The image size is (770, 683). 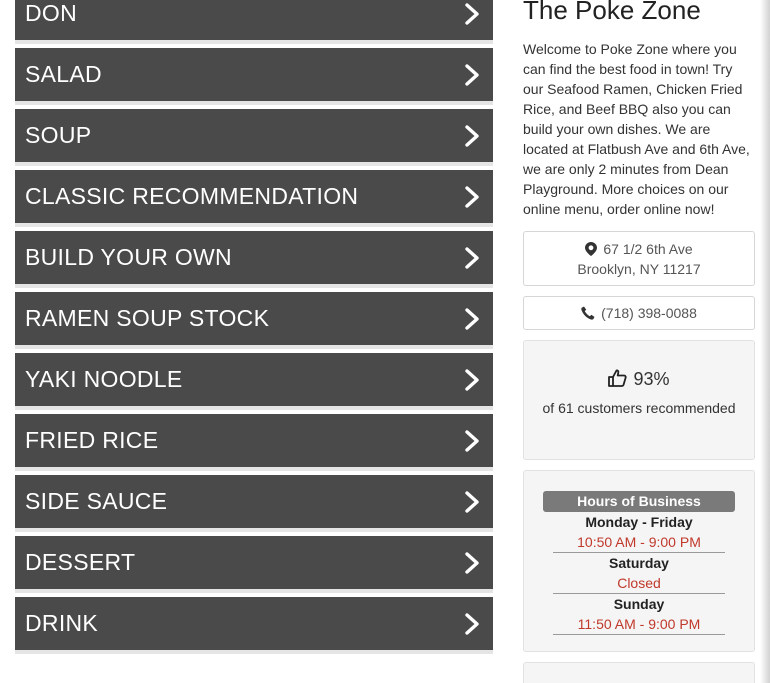 What do you see at coordinates (254, 625) in the screenshot?
I see `menu-category-drink: DRINK` at bounding box center [254, 625].